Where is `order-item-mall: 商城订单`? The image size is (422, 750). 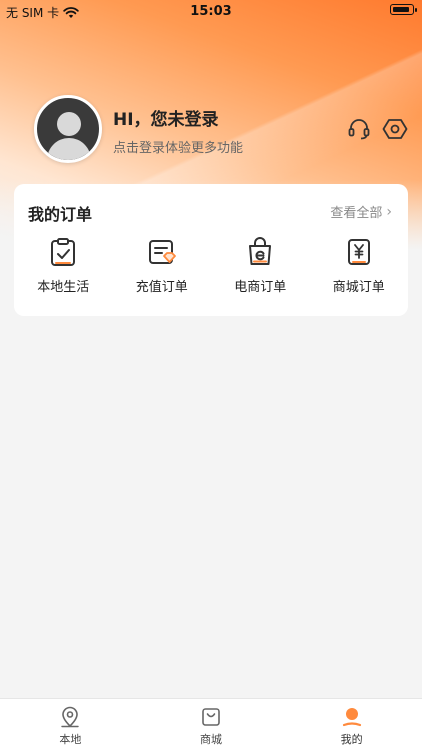 order-item-mall: 商城订单 is located at coordinates (359, 265).